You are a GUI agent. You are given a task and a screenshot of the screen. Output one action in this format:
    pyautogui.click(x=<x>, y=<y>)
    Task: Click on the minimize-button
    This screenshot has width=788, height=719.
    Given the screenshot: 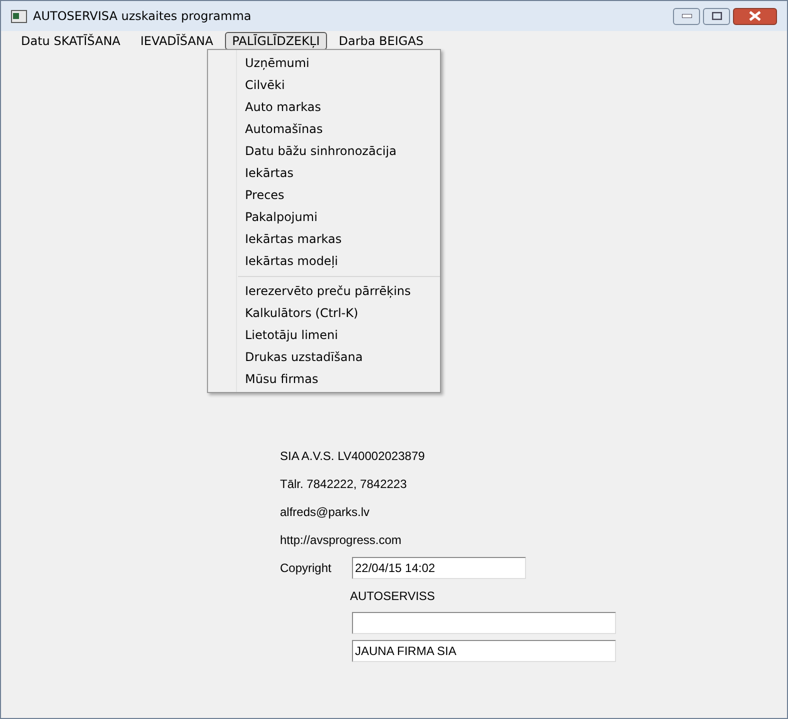 What is the action you would take?
    pyautogui.click(x=686, y=16)
    